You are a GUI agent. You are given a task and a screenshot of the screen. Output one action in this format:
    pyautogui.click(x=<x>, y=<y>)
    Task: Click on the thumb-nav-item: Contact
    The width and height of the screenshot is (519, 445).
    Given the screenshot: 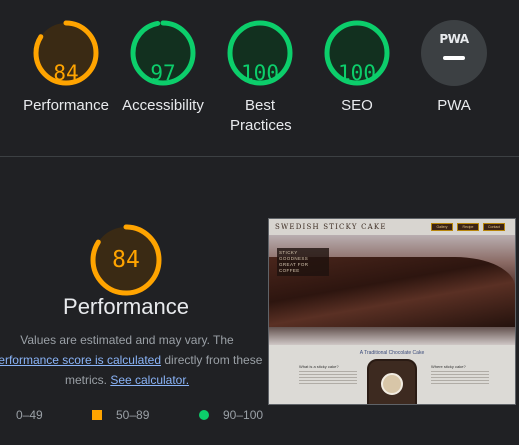 What is the action you would take?
    pyautogui.click(x=494, y=227)
    